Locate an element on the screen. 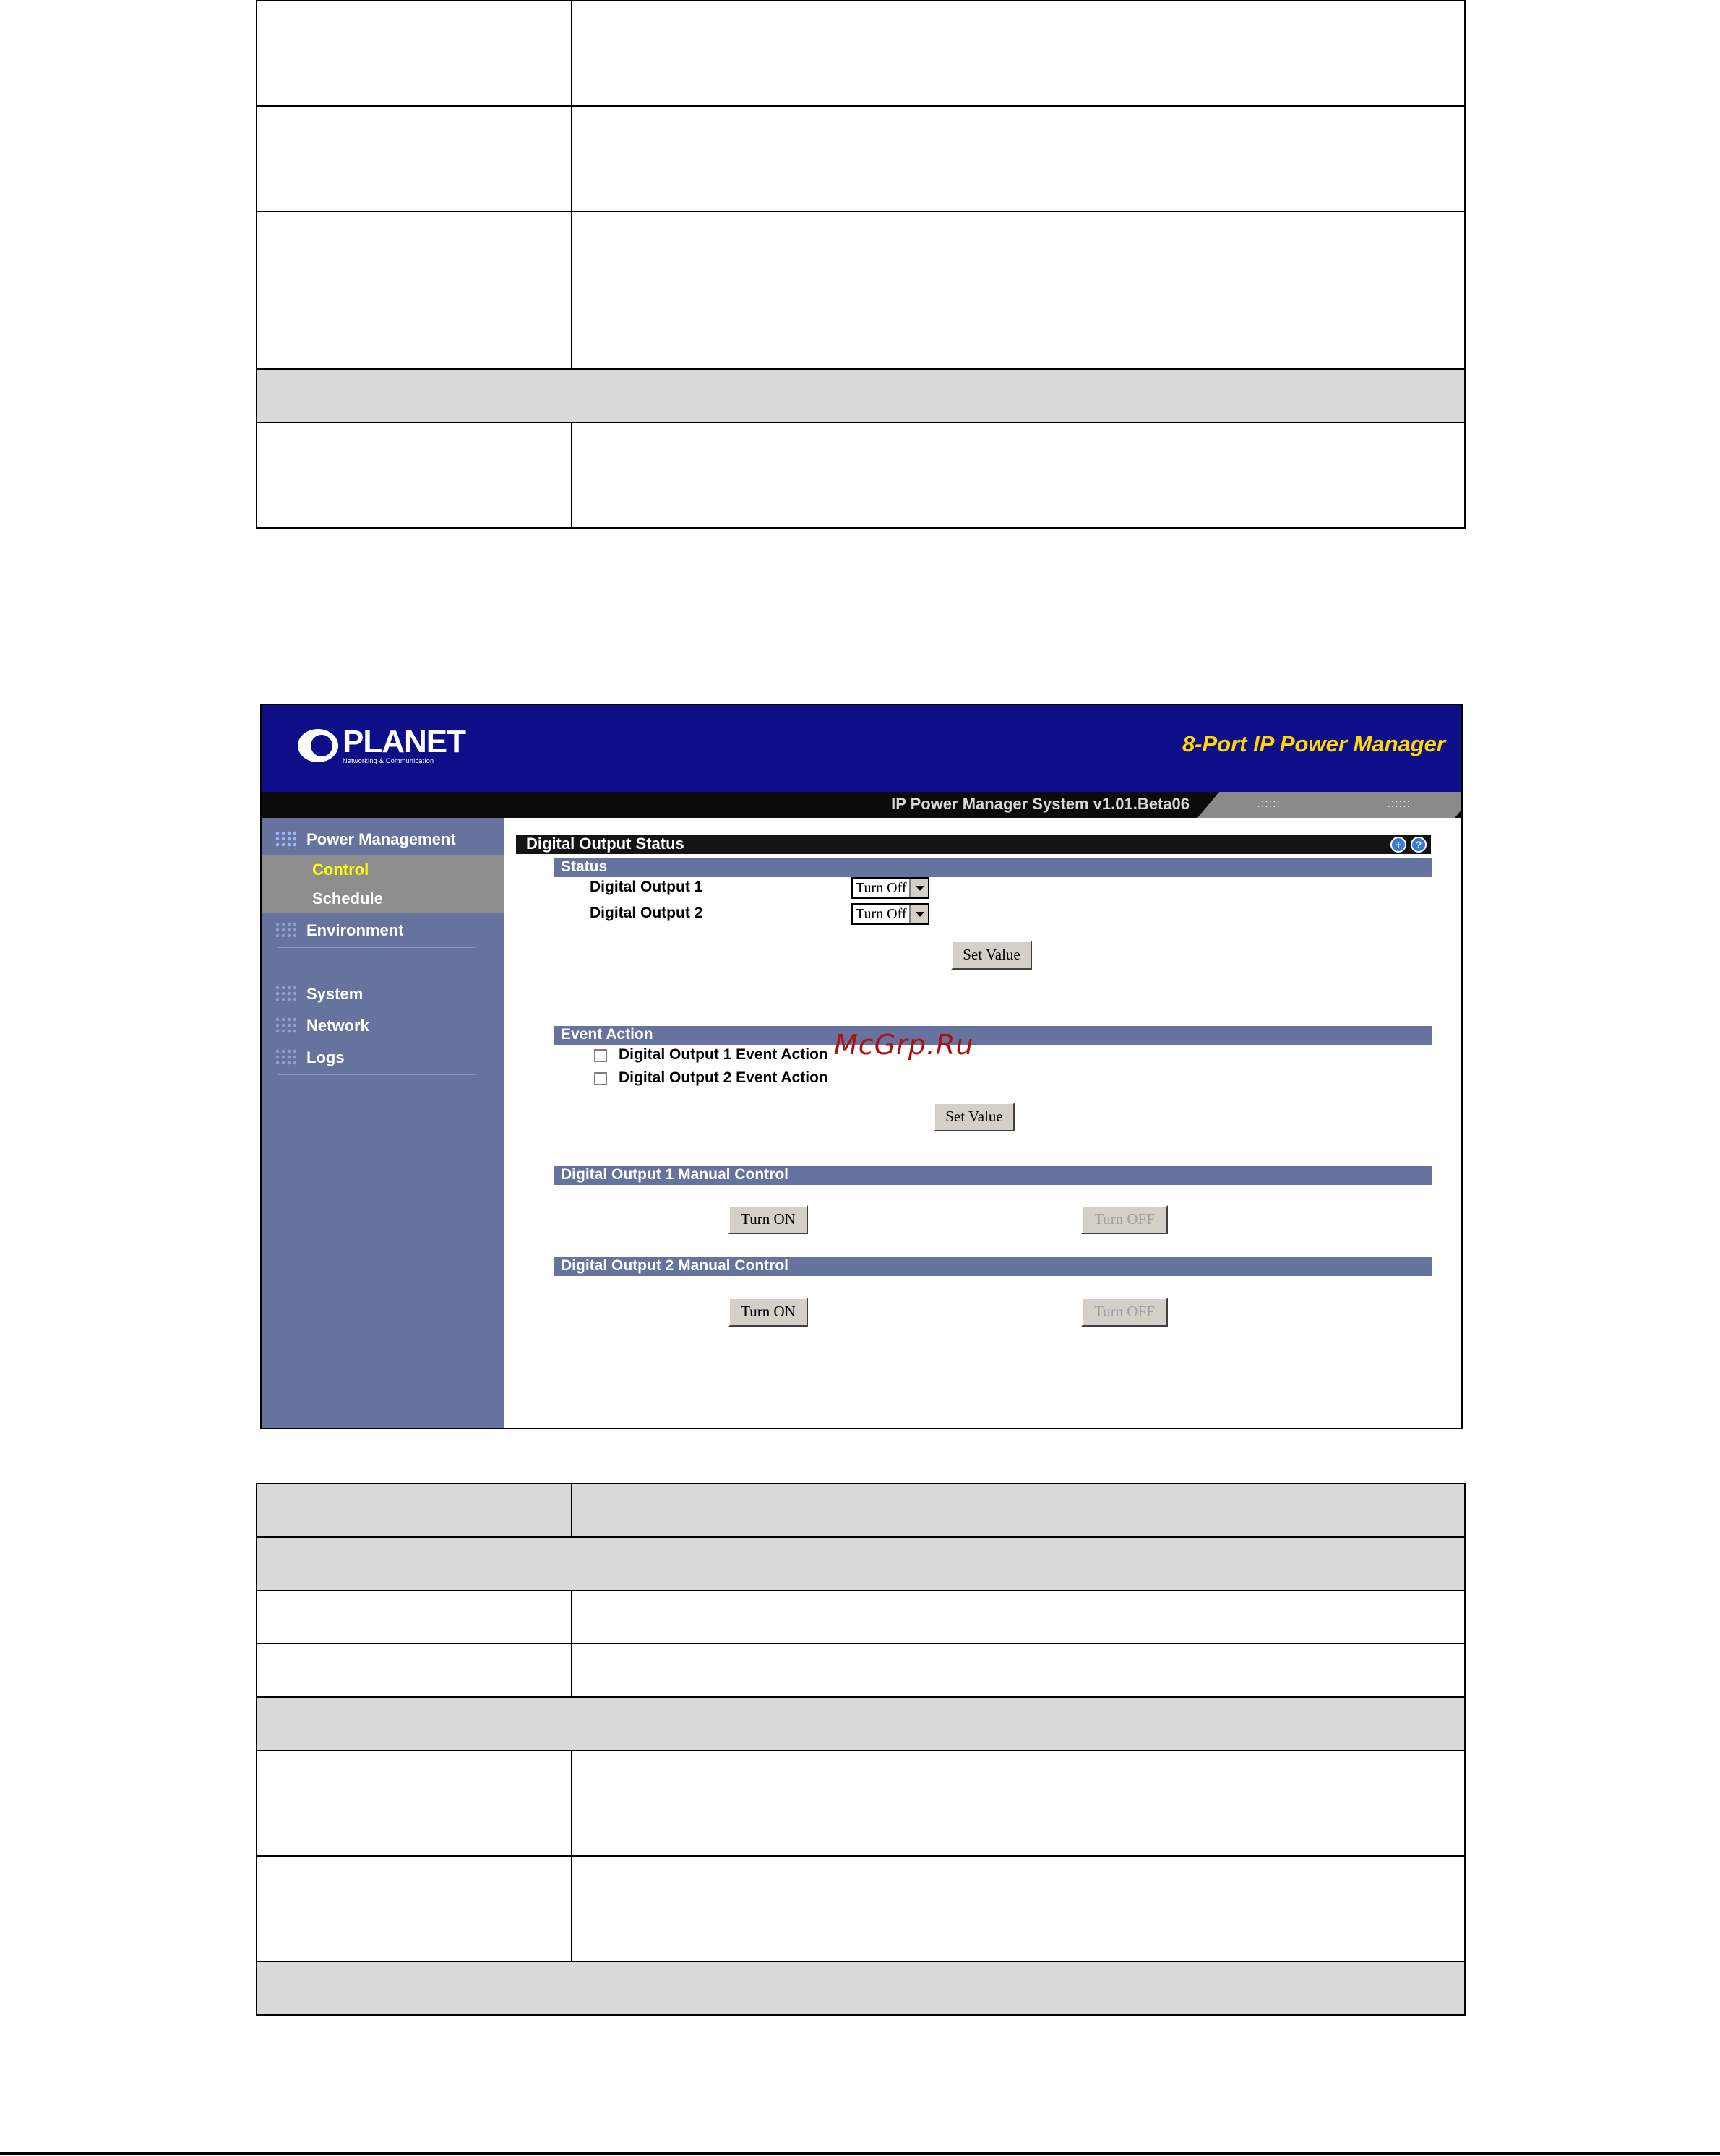  sidebar-item-system: System is located at coordinates (319, 994).